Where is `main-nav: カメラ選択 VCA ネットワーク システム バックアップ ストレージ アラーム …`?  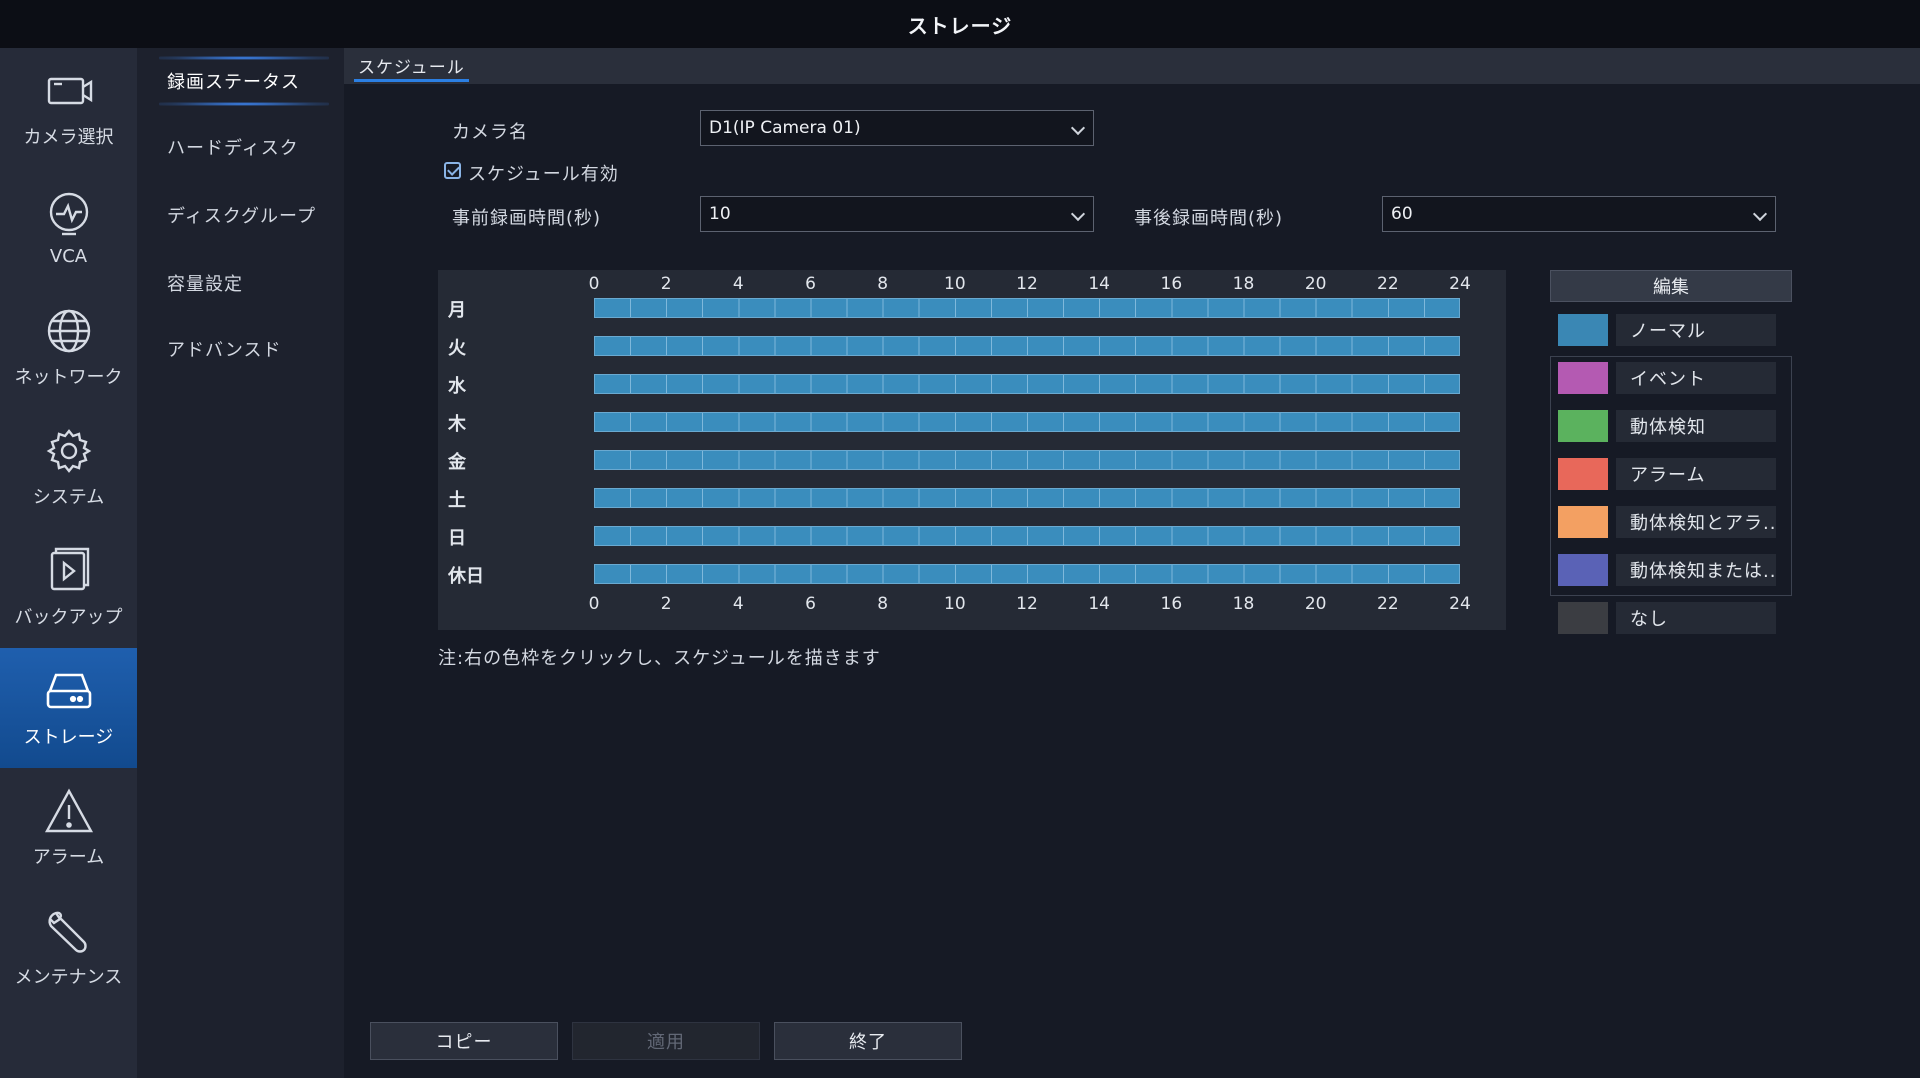
main-nav: カメラ選択 VCA ネットワーク システム バックアップ ストレージ アラーム … is located at coordinates (68, 563).